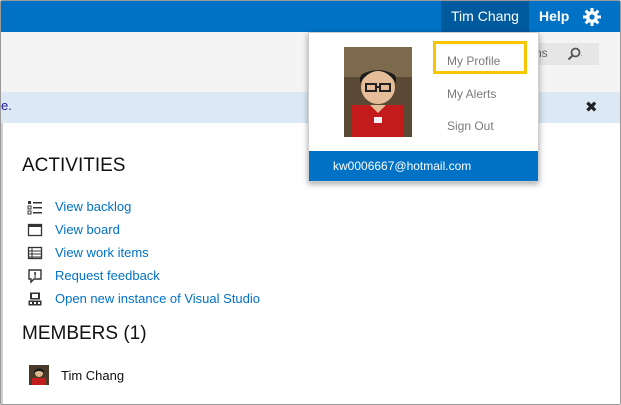 This screenshot has height=405, width=621. I want to click on help-link: Help, so click(554, 16).